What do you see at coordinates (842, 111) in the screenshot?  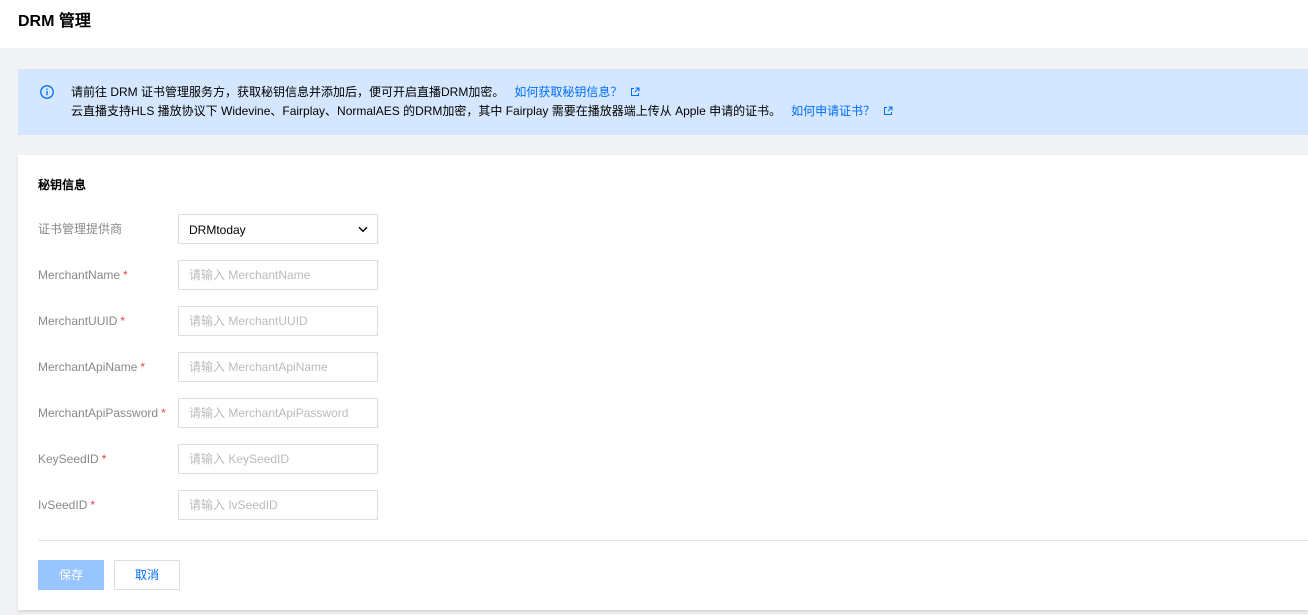 I see `apply-certificate-link: 如何申请证书？` at bounding box center [842, 111].